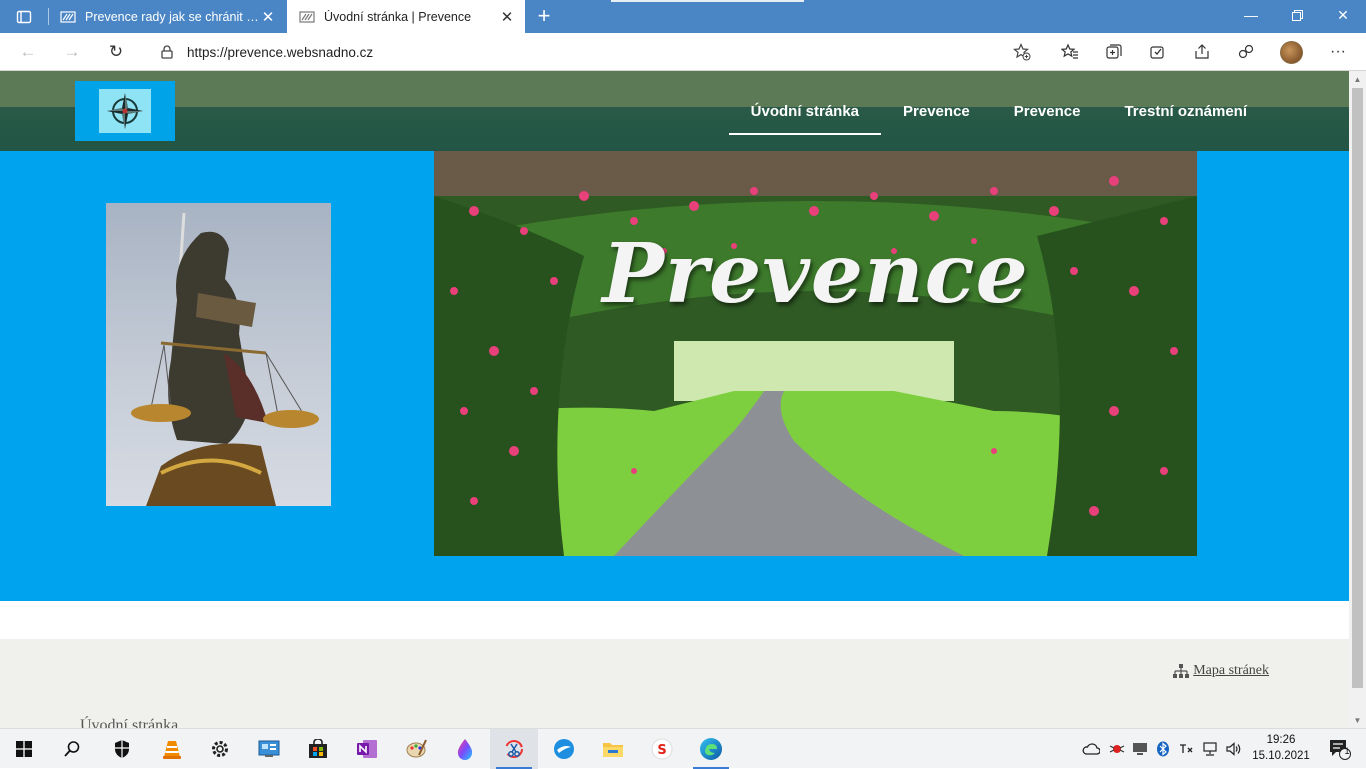  I want to click on collections-button, so click(1114, 52).